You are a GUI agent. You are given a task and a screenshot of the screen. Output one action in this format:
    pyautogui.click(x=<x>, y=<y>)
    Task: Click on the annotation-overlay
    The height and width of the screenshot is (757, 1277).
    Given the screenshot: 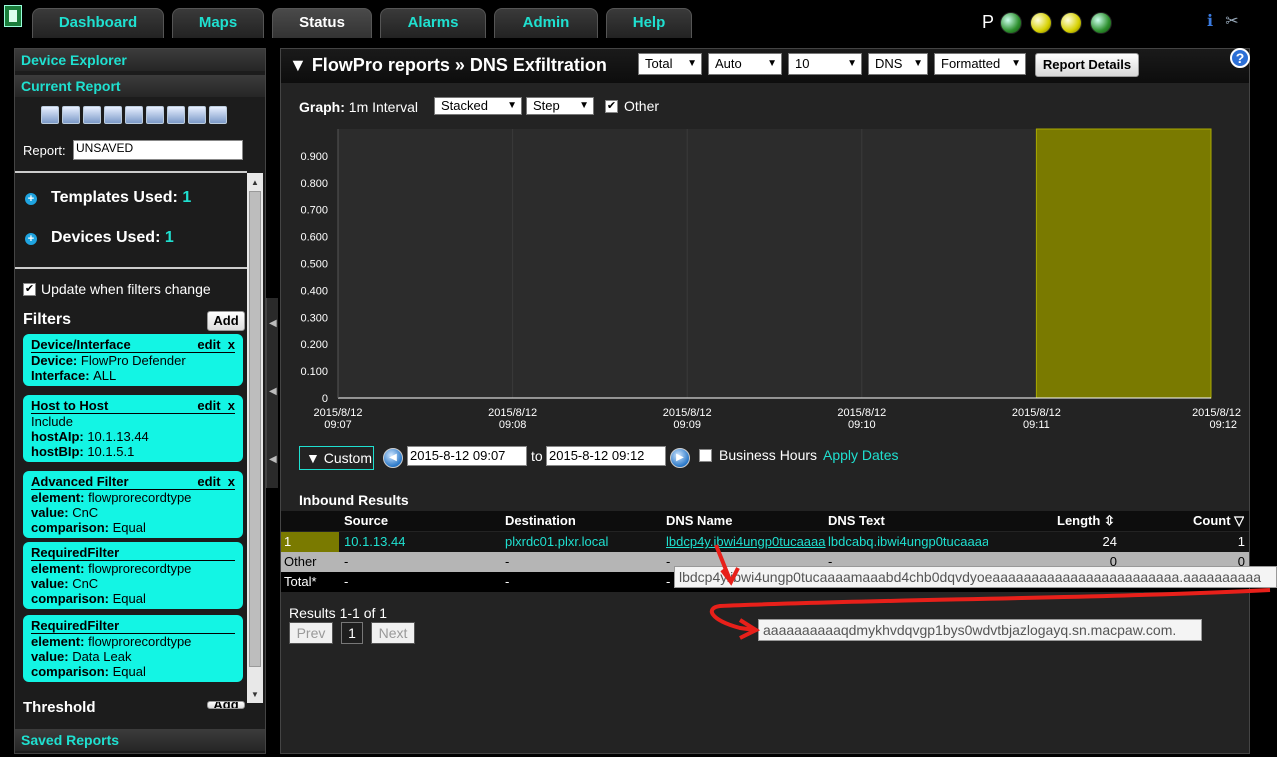 What is the action you would take?
    pyautogui.click(x=990, y=592)
    